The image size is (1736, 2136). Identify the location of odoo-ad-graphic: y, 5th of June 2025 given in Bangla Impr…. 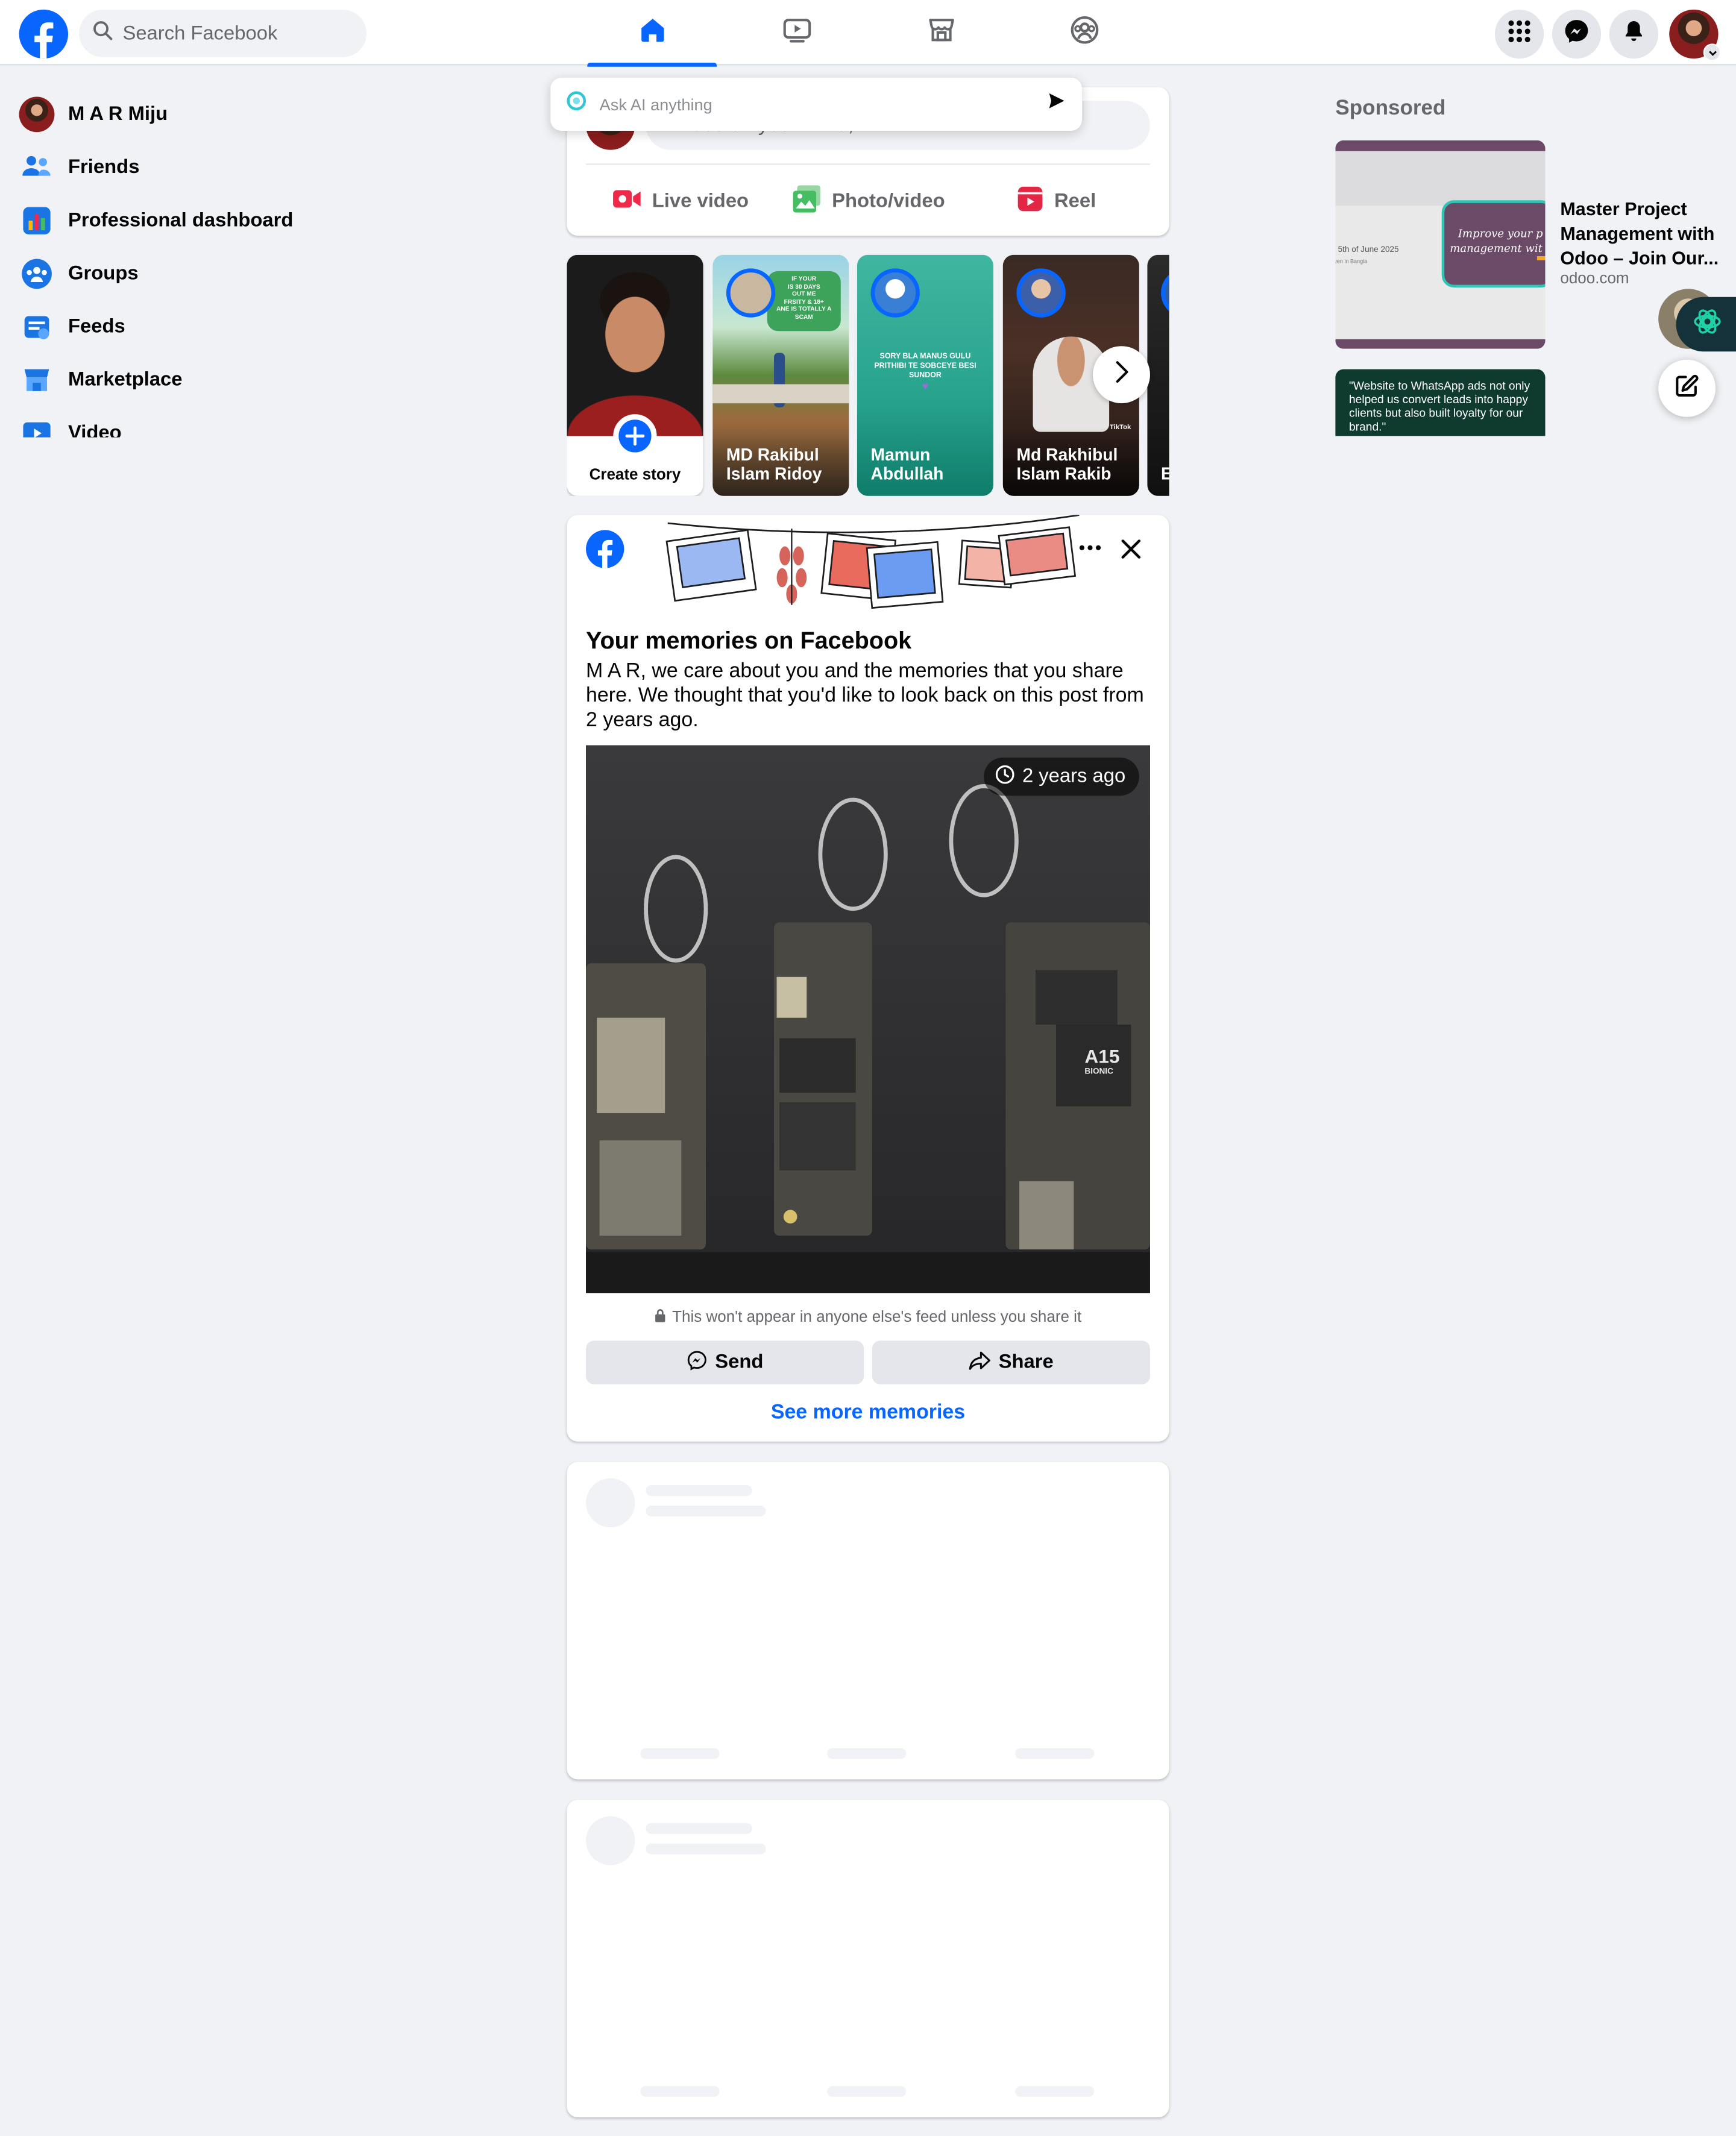
(1440, 244).